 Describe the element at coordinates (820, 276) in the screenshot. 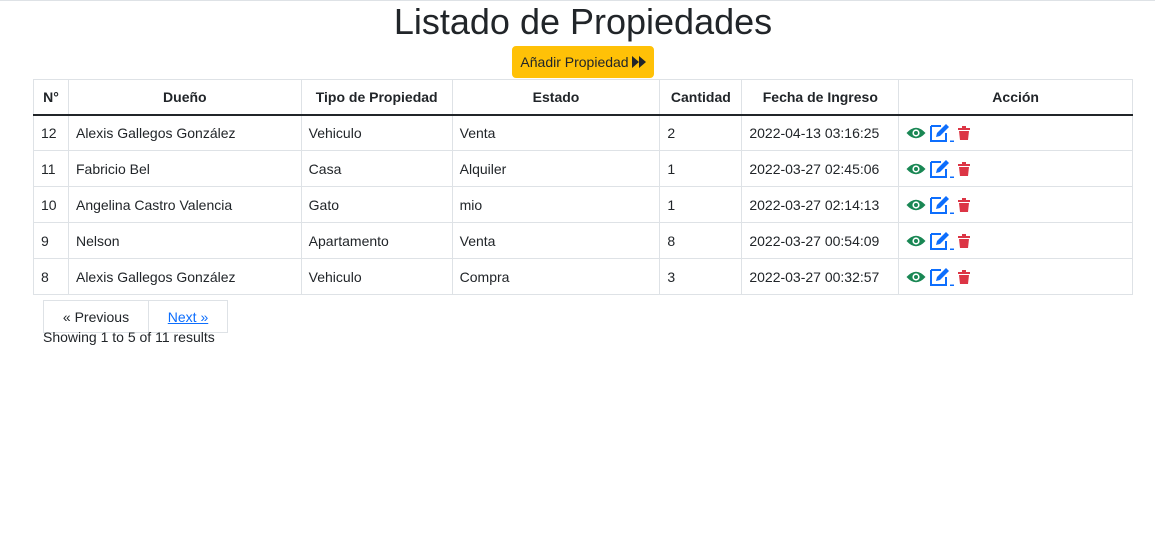

I see `cell-date: 2022-03-27 00:32:57` at that location.